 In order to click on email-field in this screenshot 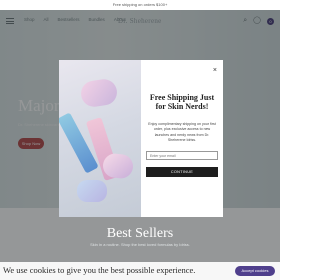, I will do `click(182, 155)`.